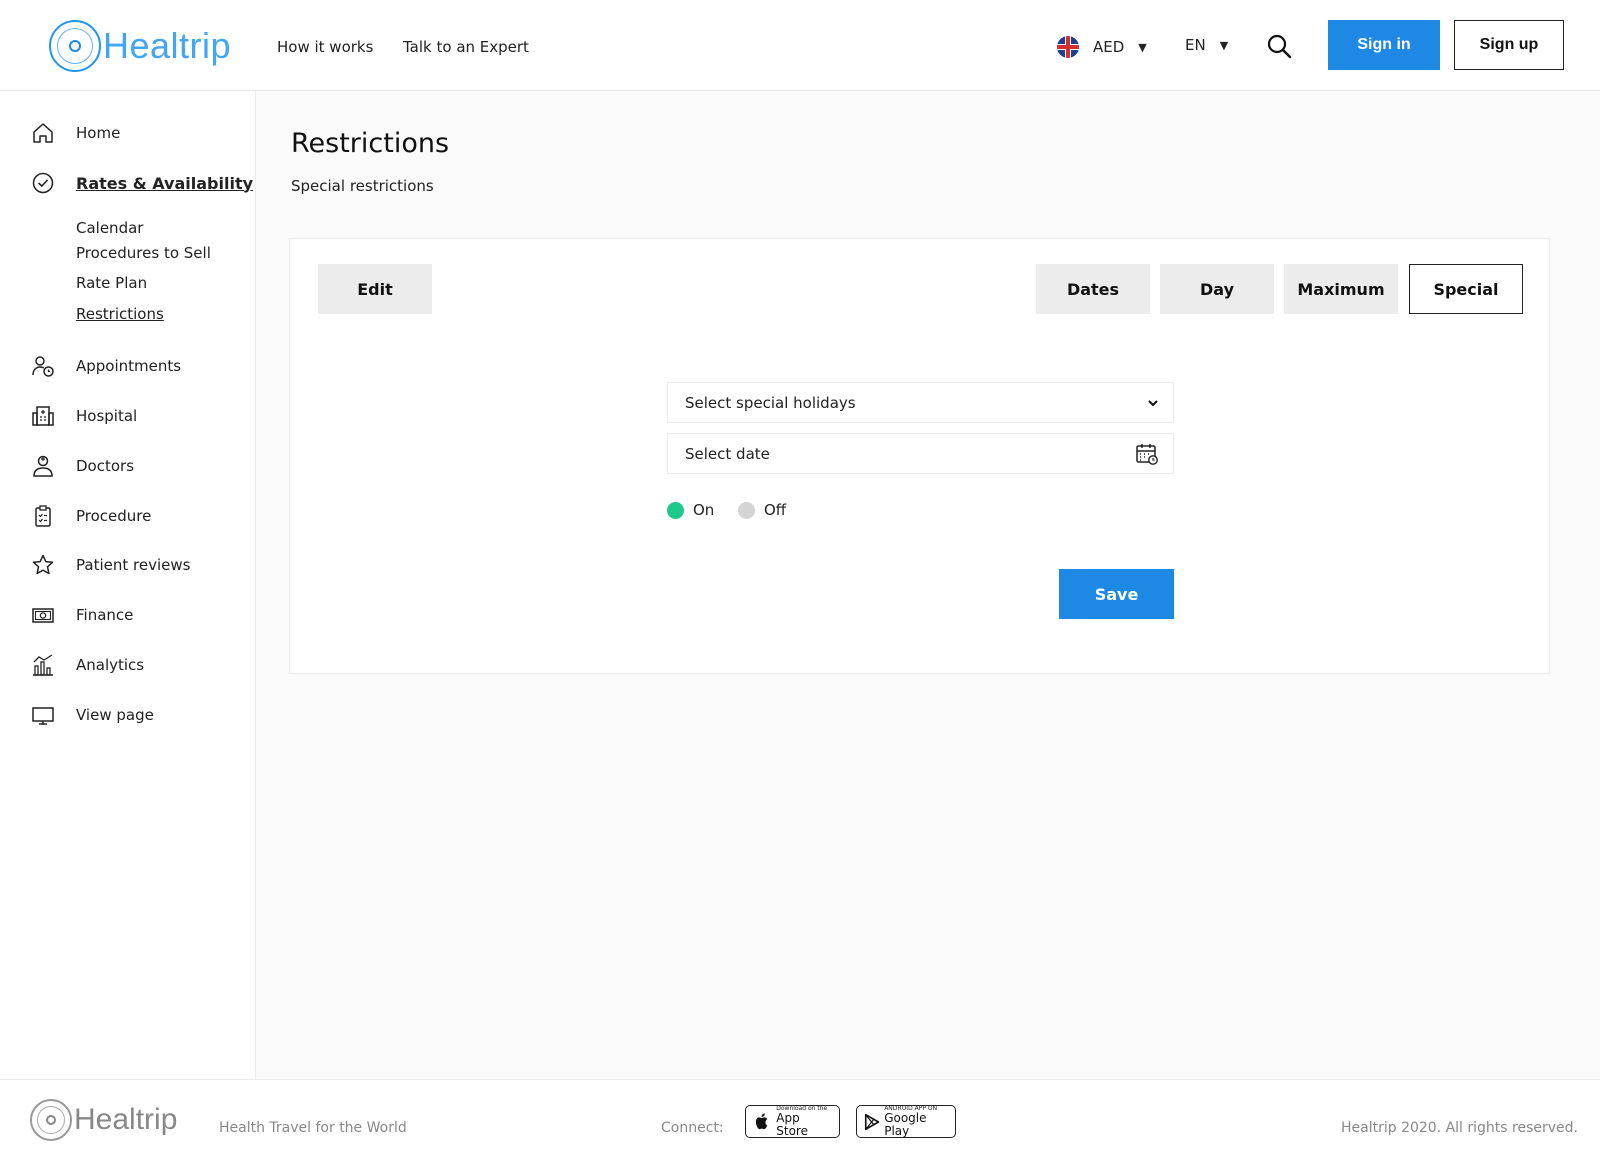  What do you see at coordinates (872, 1121) in the screenshot?
I see `play-icon` at bounding box center [872, 1121].